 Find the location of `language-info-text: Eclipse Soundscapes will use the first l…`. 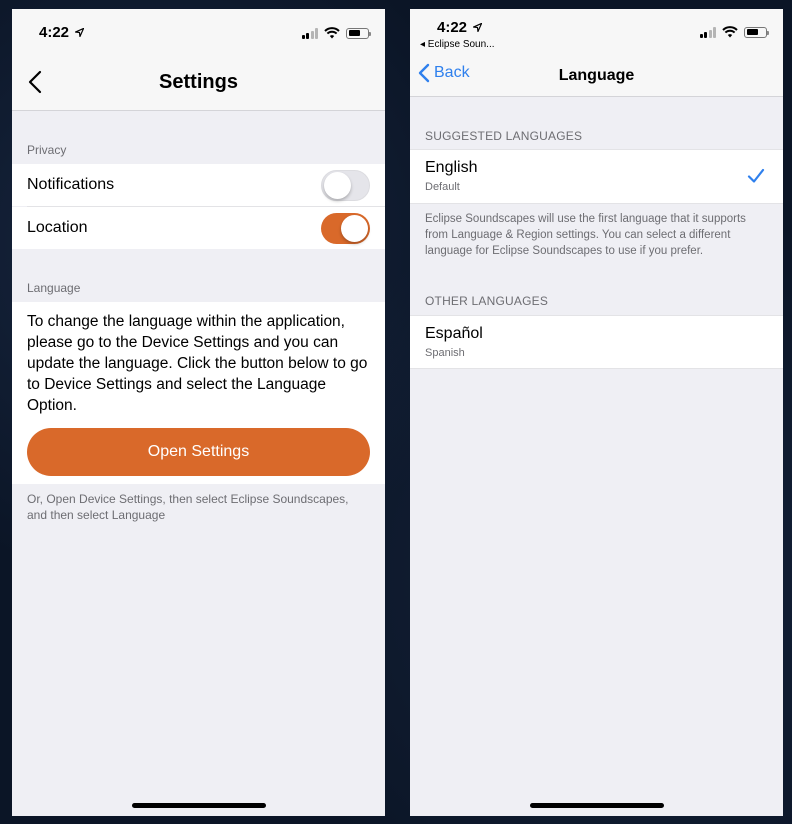

language-info-text: Eclipse Soundscapes will use the first l… is located at coordinates (585, 235).